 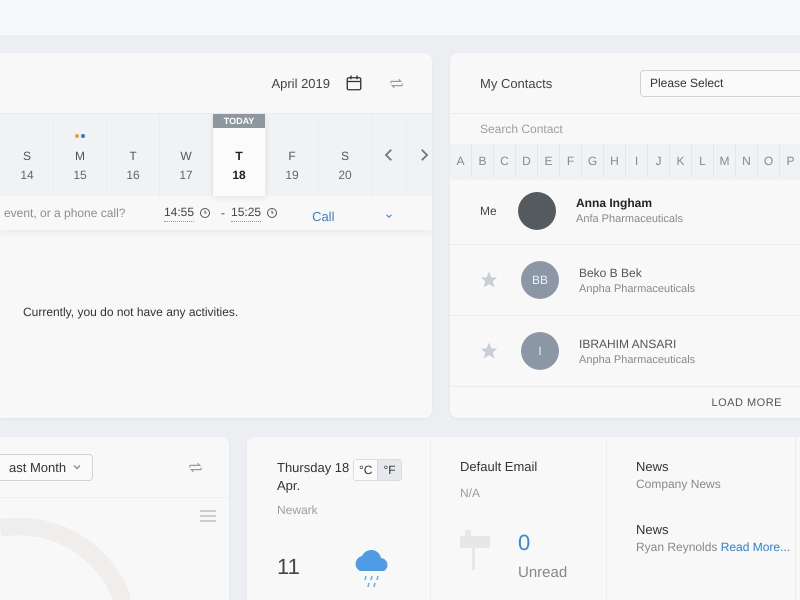 I want to click on contact-name: Beko B Bek, so click(x=637, y=273).